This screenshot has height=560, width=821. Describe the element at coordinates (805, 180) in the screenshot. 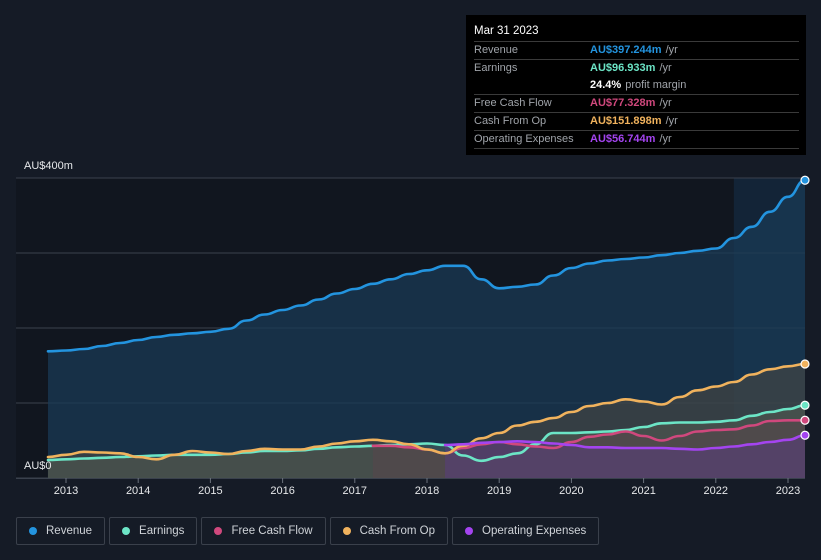

I see `endpoint-revenue` at that location.